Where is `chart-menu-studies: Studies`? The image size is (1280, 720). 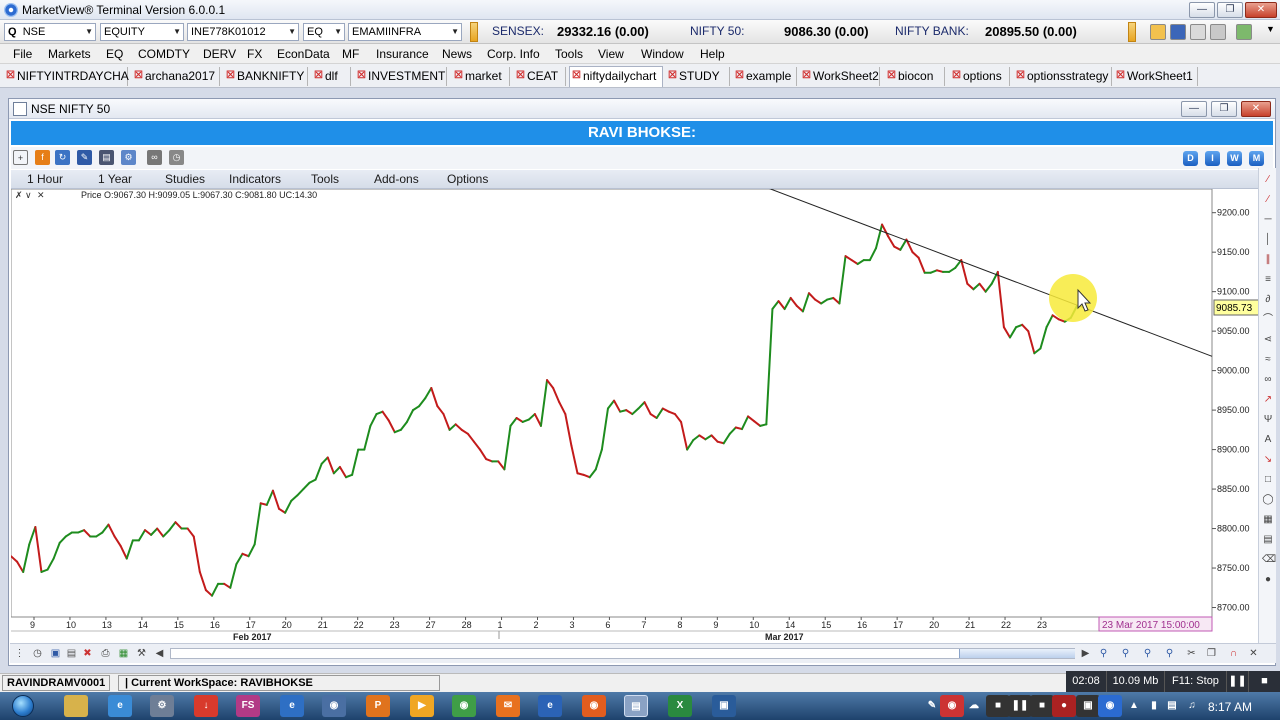
chart-menu-studies: Studies is located at coordinates (185, 179).